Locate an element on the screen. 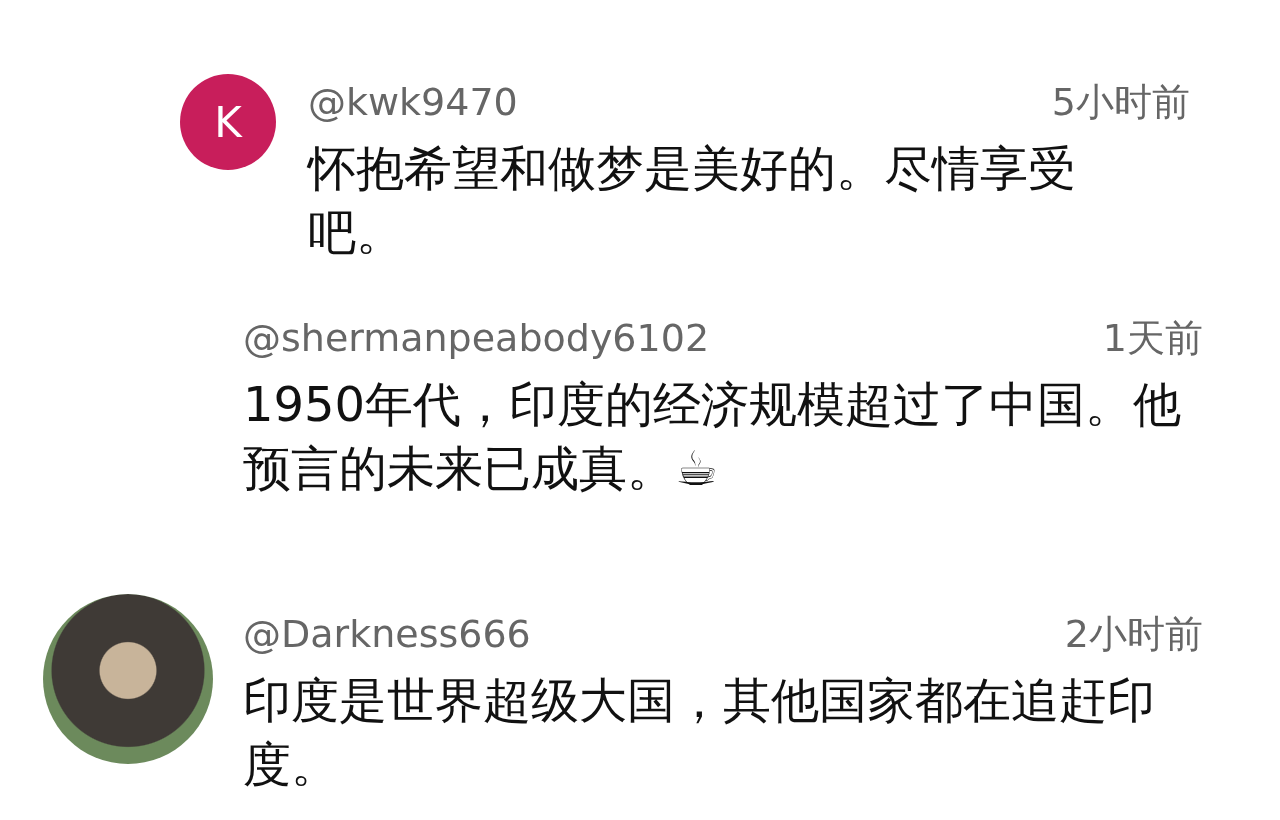  user-avatar: K is located at coordinates (228, 122).